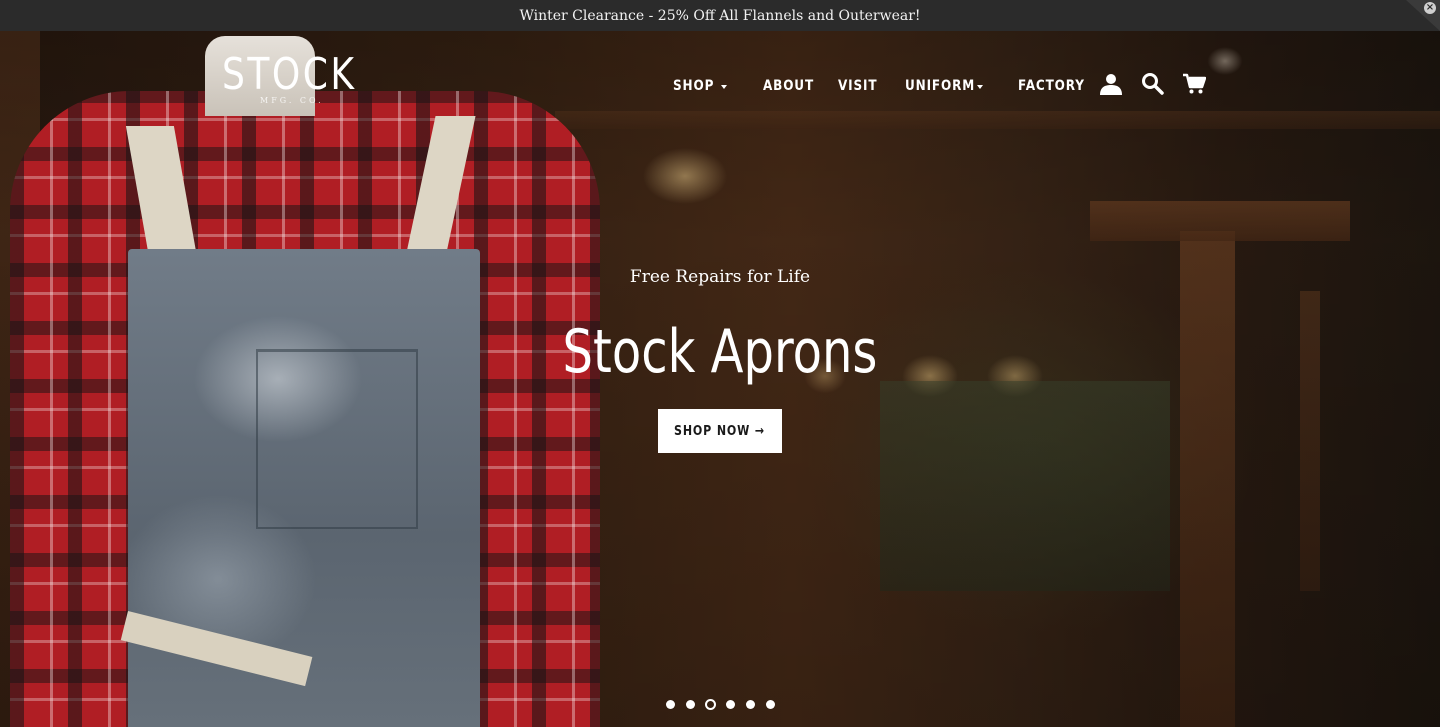 This screenshot has height=727, width=1440. I want to click on close-circle-icon: ×, so click(1430, 8).